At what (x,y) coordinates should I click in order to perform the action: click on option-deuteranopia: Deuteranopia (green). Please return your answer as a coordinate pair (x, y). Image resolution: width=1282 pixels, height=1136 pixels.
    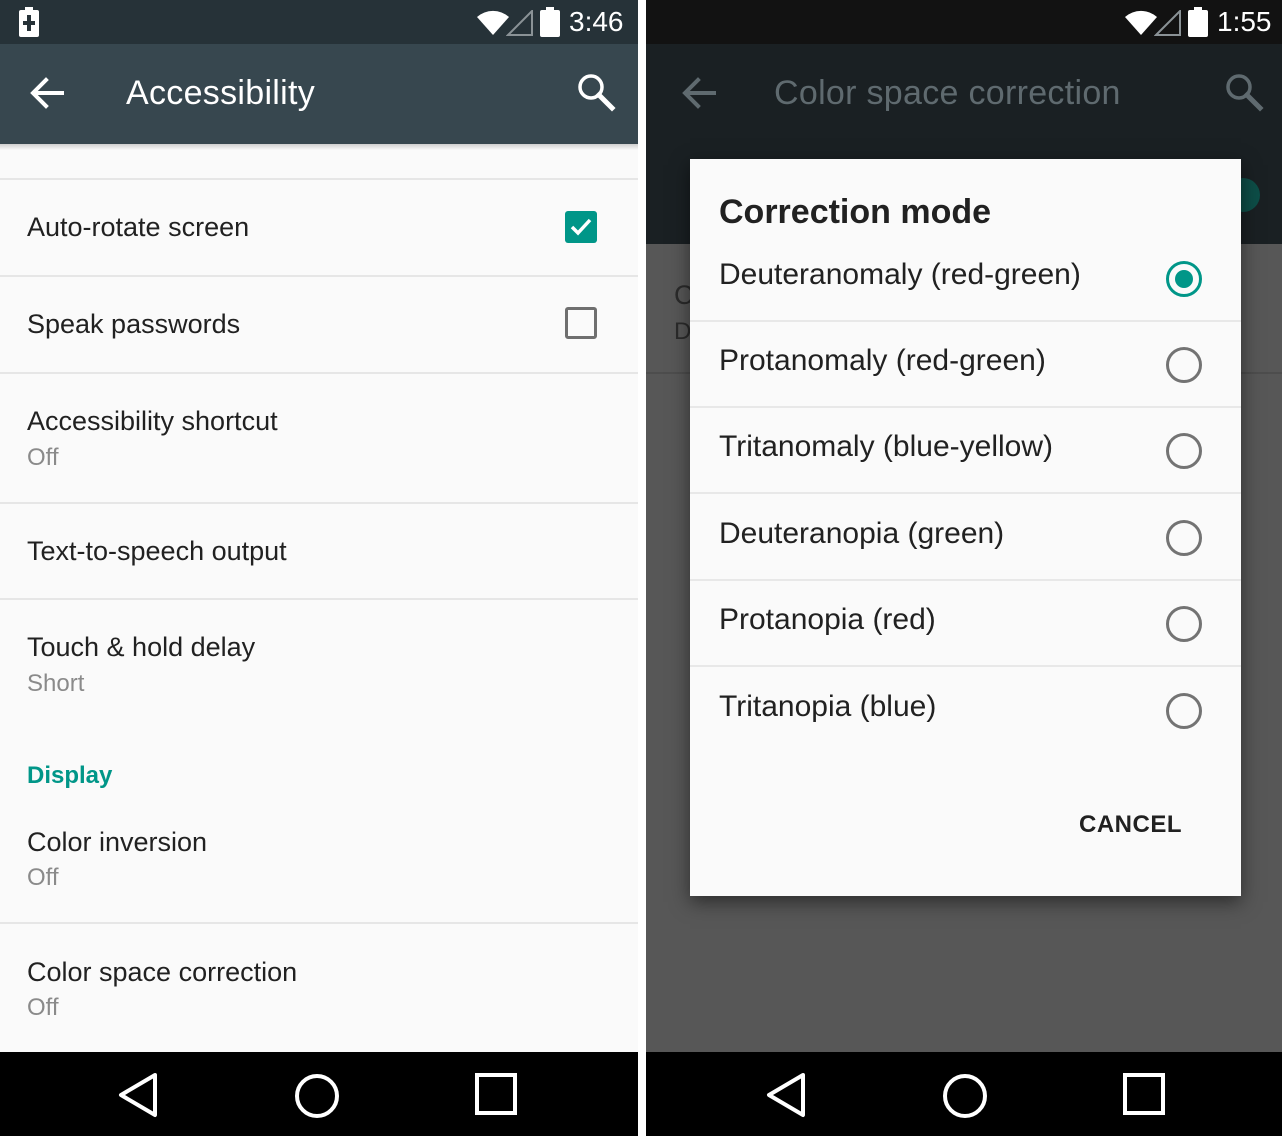
    Looking at the image, I should click on (965, 538).